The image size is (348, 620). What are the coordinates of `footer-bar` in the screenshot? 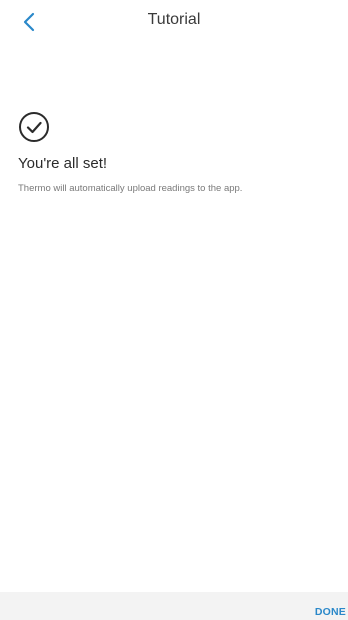 It's located at (174, 606).